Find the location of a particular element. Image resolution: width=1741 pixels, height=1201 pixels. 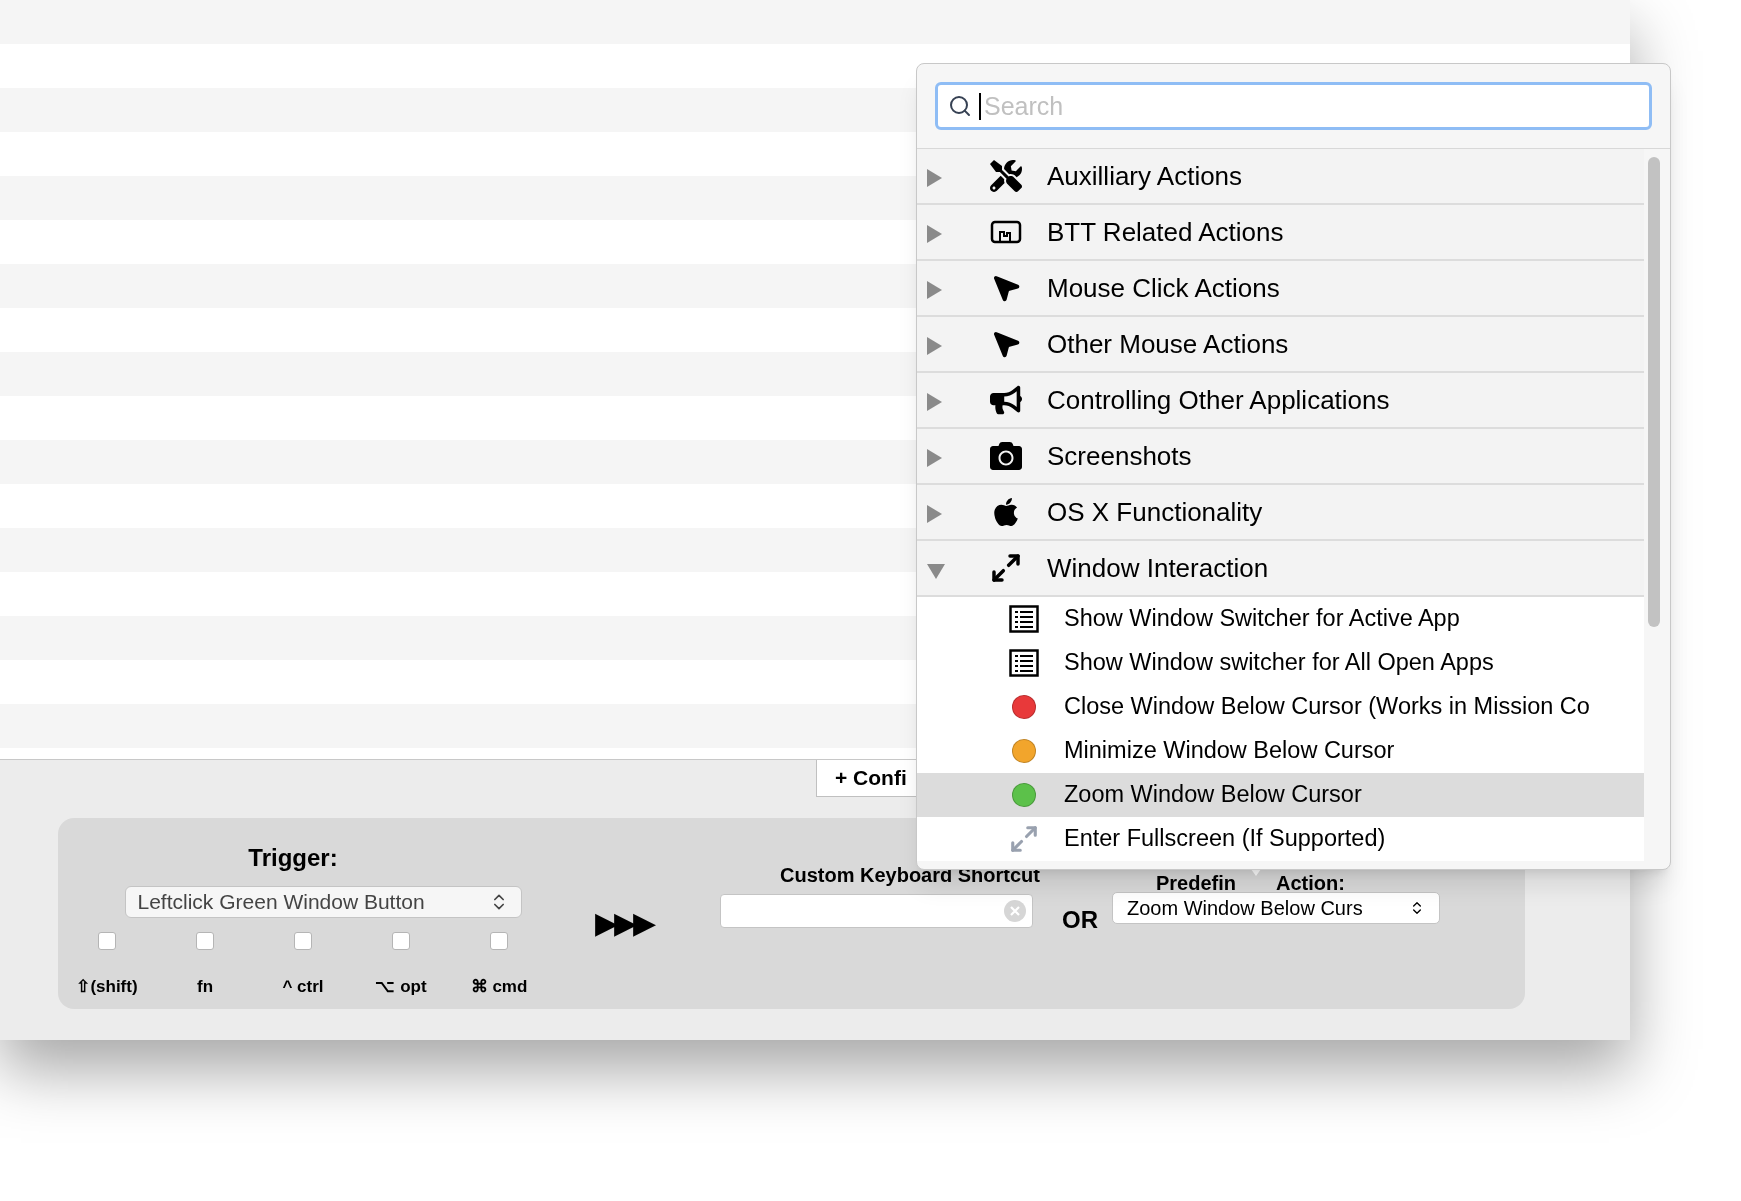

action-label: Show Window switcher for All Open Apps is located at coordinates (1279, 663).